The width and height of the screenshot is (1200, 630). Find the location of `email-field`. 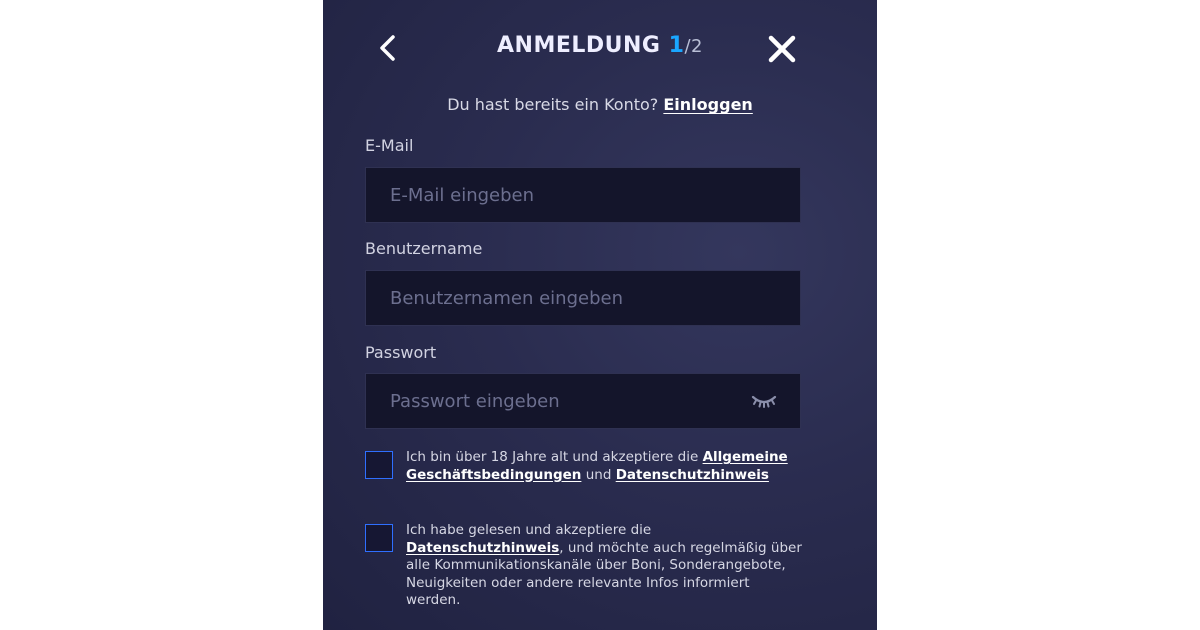

email-field is located at coordinates (583, 195).